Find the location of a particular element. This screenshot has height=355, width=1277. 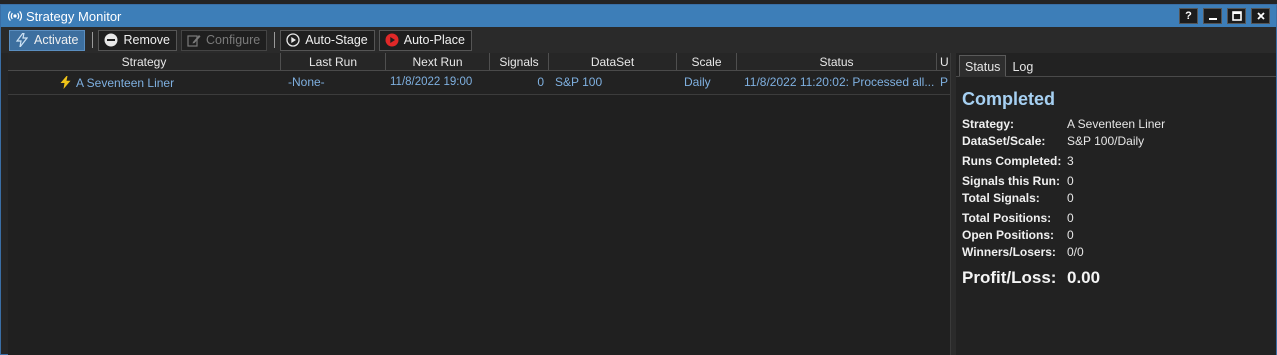

field-label: DataSet/Scale: is located at coordinates (1004, 141).